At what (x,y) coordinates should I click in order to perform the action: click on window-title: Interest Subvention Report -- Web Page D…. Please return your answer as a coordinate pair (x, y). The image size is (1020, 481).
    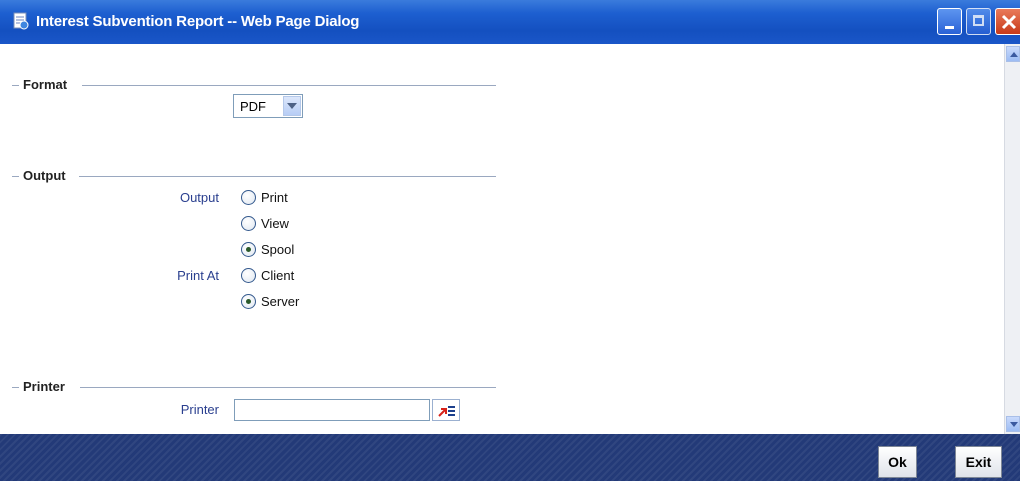
    Looking at the image, I should click on (198, 21).